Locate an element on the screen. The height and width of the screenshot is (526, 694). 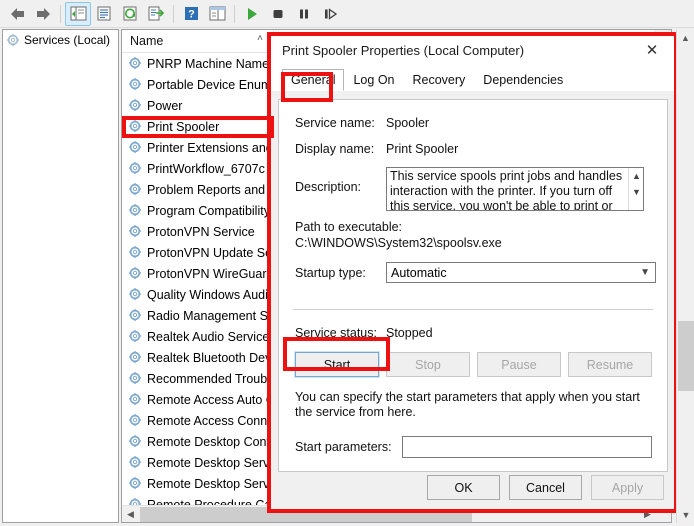
tab-dependencies-label: Dependencies is located at coordinates (523, 80).